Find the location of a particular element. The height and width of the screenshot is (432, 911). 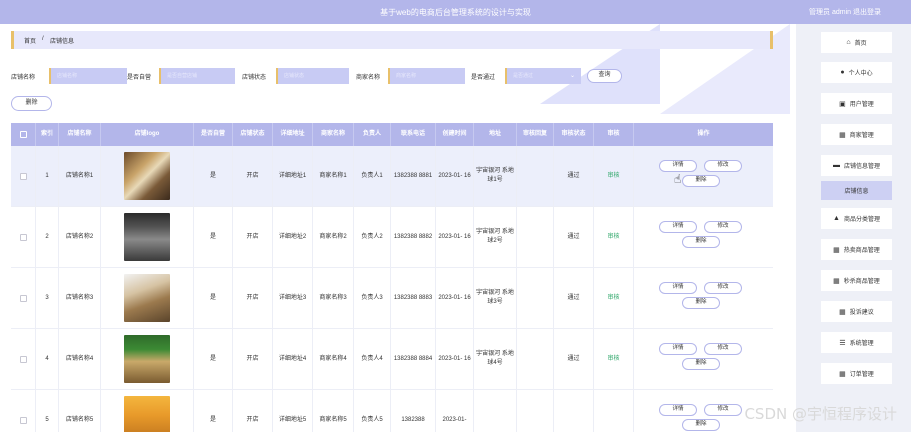

sidebar-item-5: ▬ 店铺信息管理 is located at coordinates (856, 165).